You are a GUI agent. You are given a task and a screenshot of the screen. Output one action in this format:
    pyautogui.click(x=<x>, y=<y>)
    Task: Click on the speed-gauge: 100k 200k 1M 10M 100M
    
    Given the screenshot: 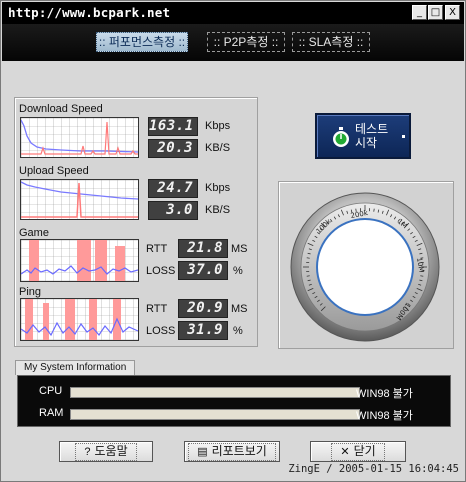 What is the action you would take?
    pyautogui.click(x=365, y=267)
    